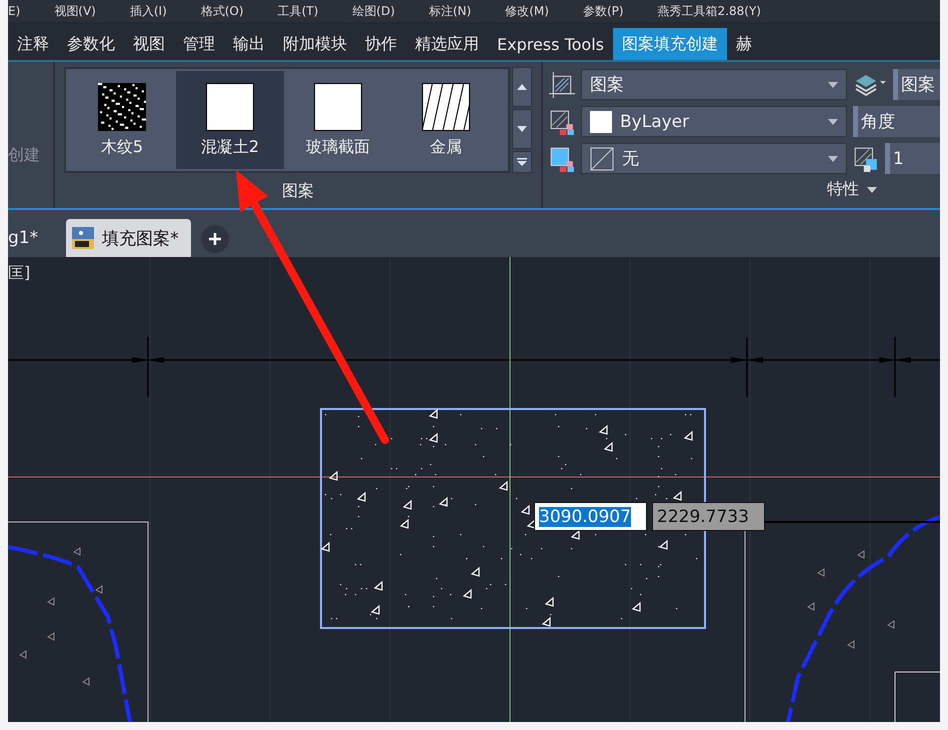  Describe the element at coordinates (148, 11) in the screenshot. I see `menu-item: 插入(I)` at that location.